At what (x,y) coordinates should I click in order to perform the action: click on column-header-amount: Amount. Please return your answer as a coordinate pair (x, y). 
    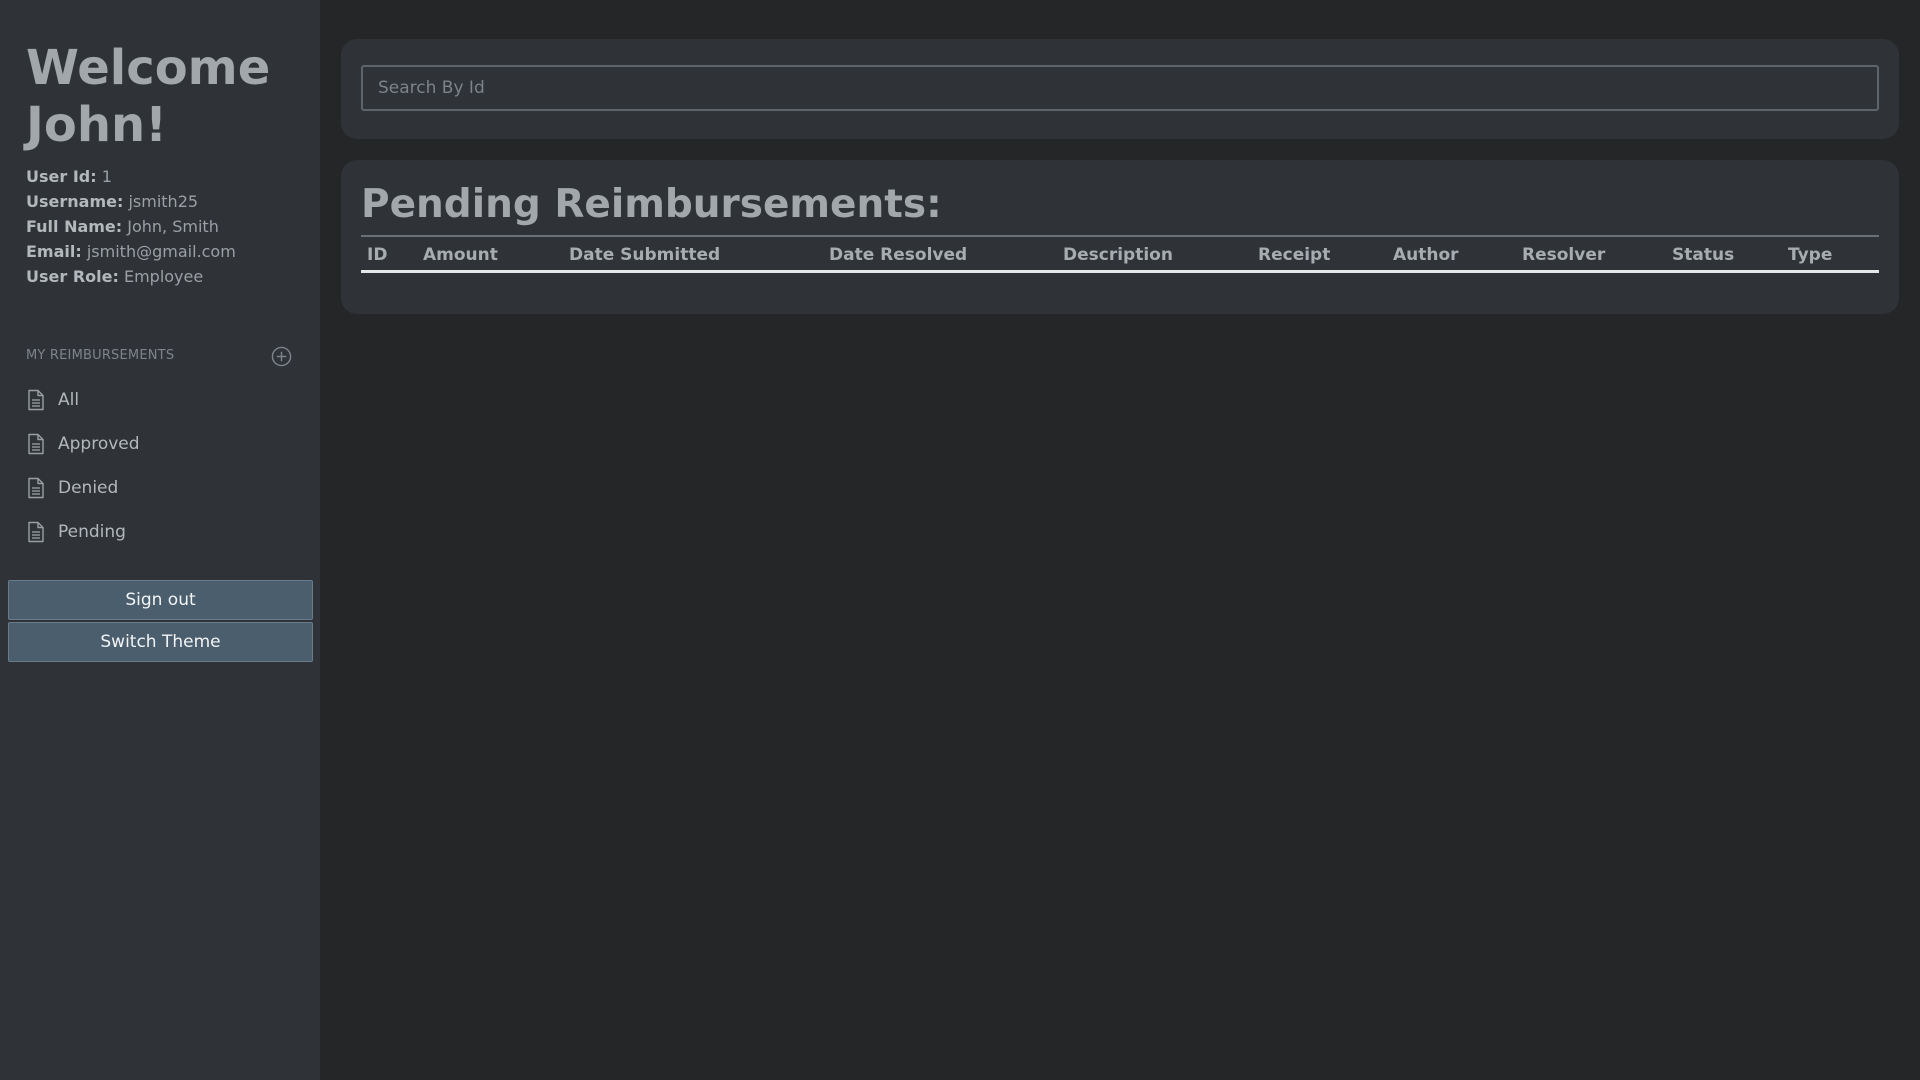
    Looking at the image, I should click on (460, 255).